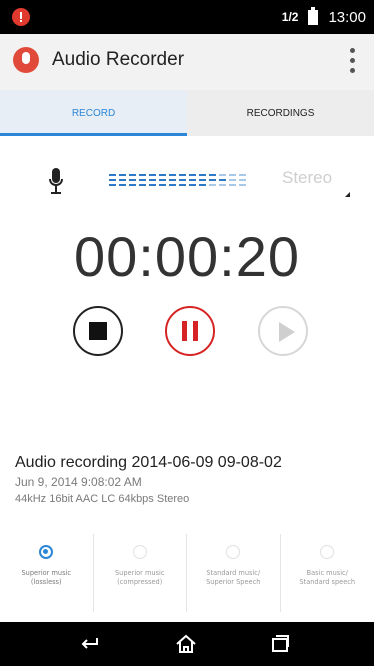  I want to click on back-icon, so click(90, 644).